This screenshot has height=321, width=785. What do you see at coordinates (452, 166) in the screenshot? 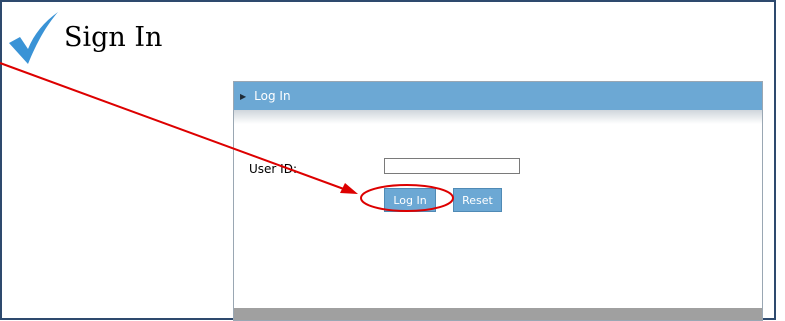
I see `user-id-input` at bounding box center [452, 166].